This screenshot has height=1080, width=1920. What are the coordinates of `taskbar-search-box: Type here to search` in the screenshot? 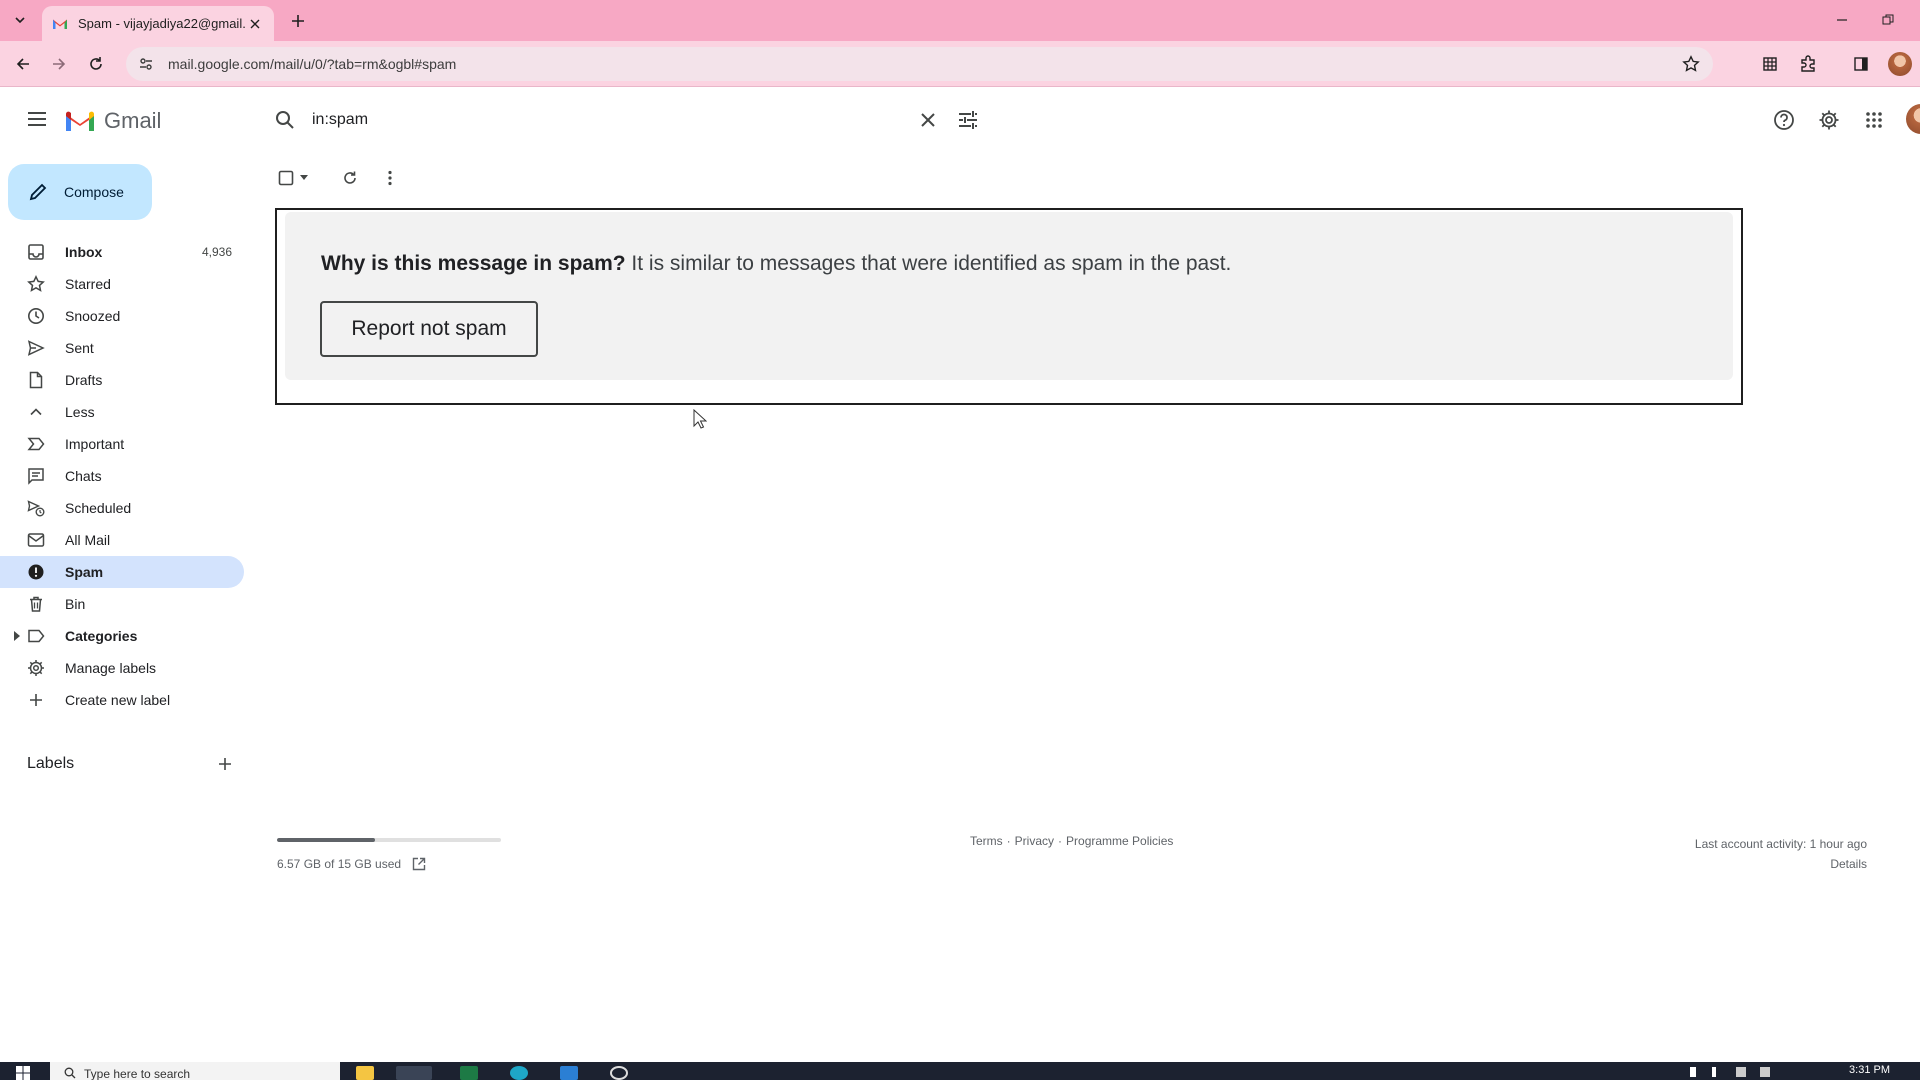 It's located at (195, 1071).